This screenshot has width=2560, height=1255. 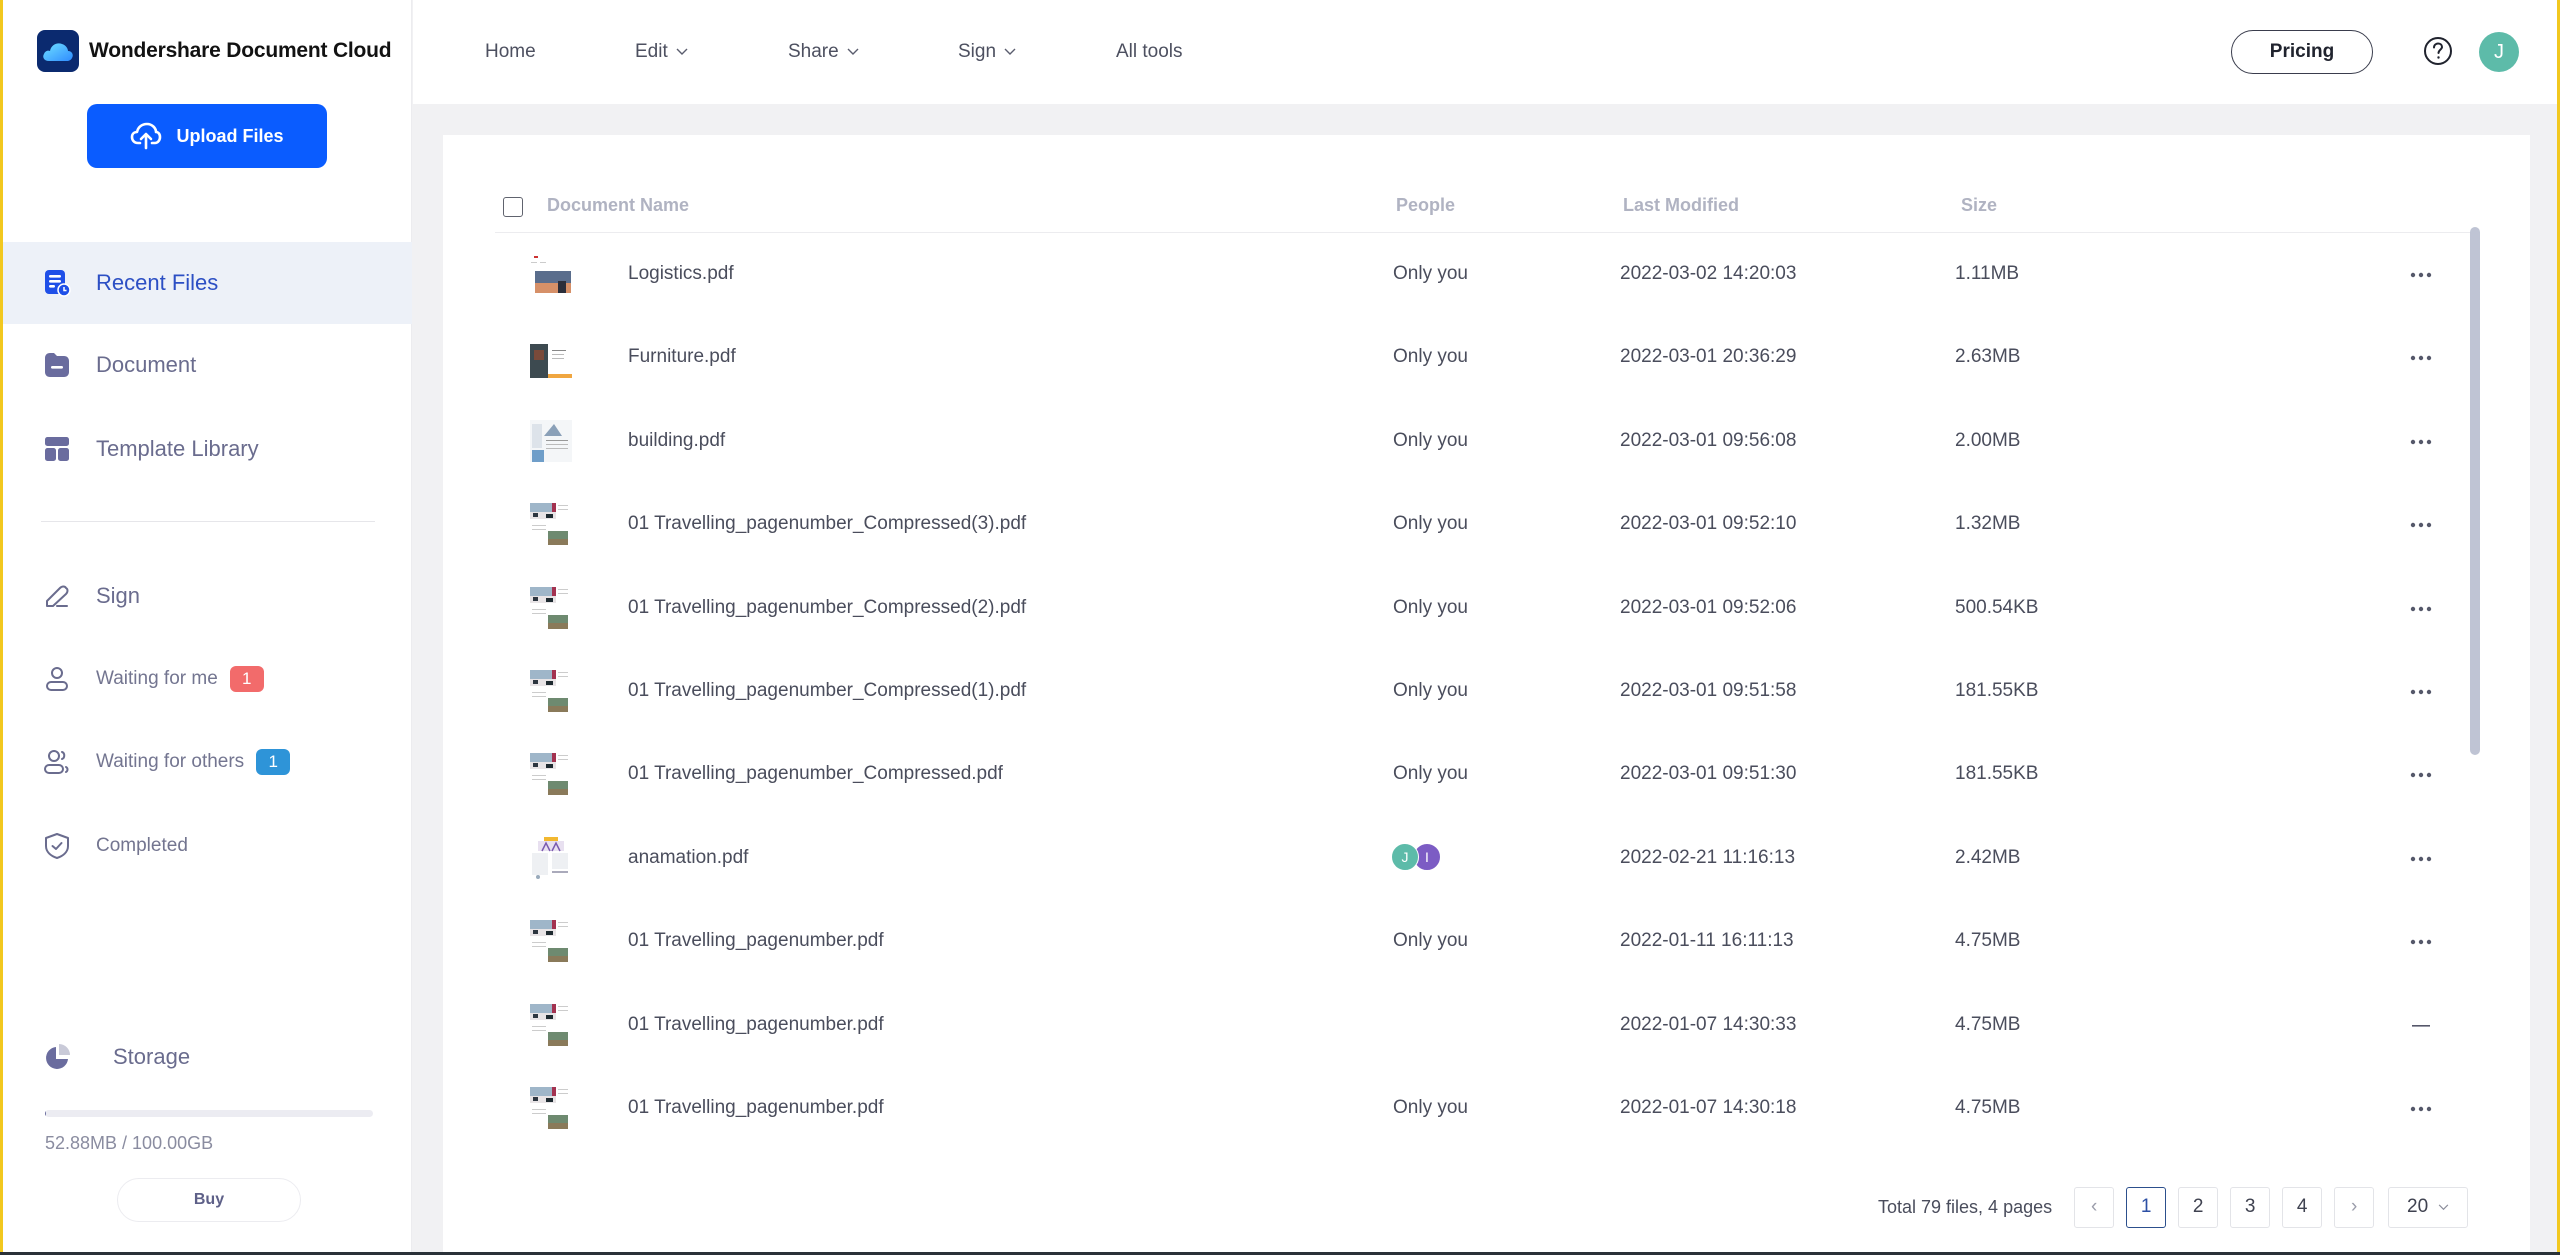 What do you see at coordinates (618, 205) in the screenshot?
I see `column-header-document-name: Document Name` at bounding box center [618, 205].